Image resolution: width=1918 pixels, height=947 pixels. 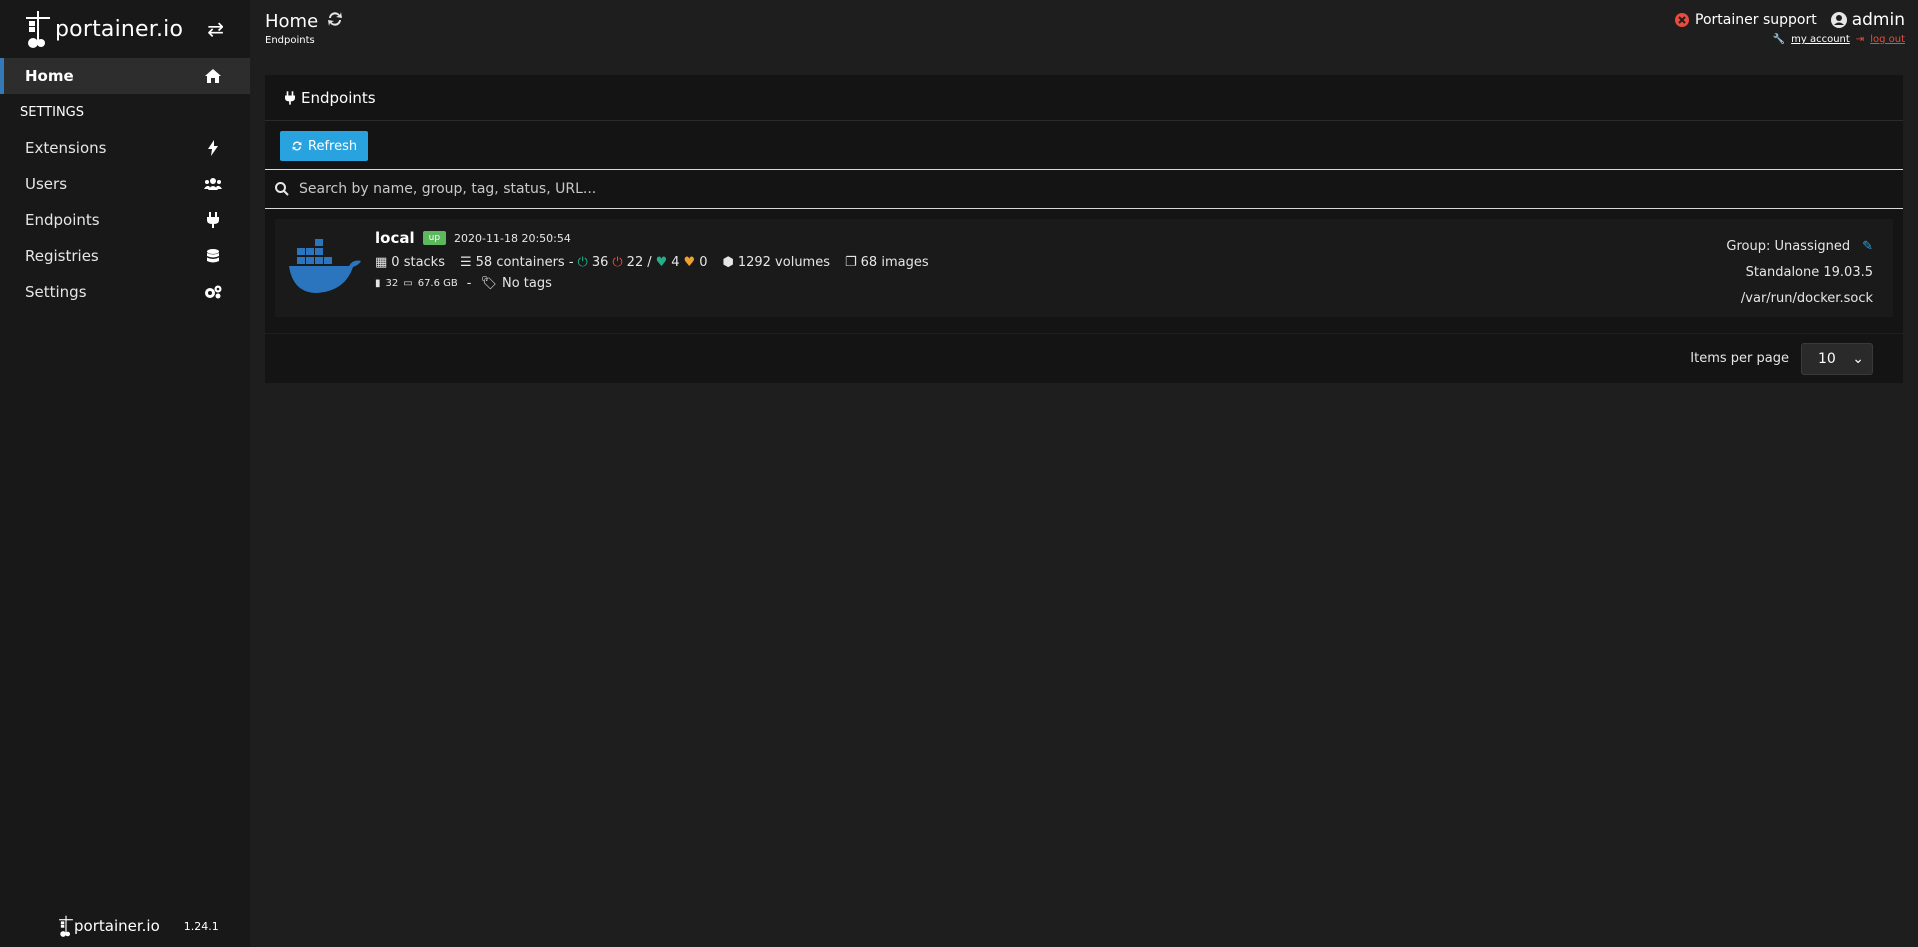 I want to click on sidebar-item-label: Registries, so click(x=62, y=256).